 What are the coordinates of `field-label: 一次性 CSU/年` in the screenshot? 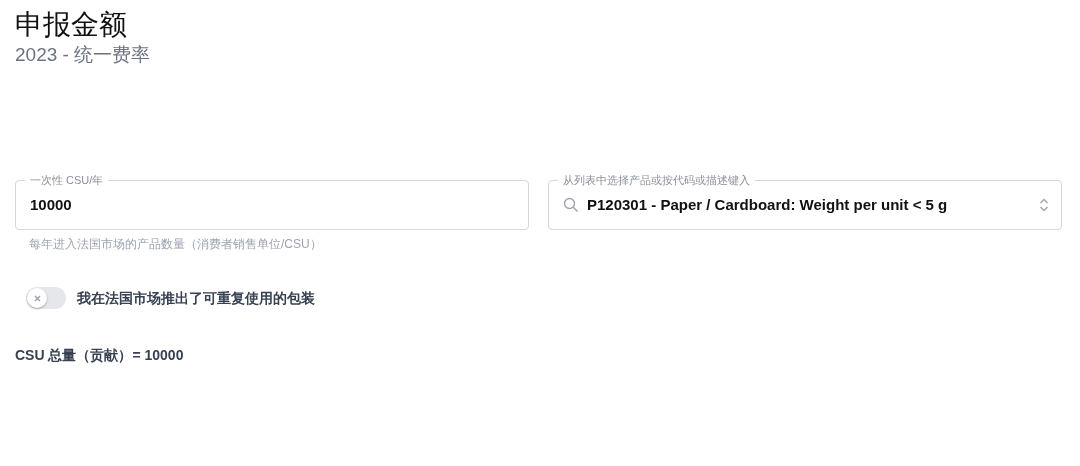 It's located at (67, 180).